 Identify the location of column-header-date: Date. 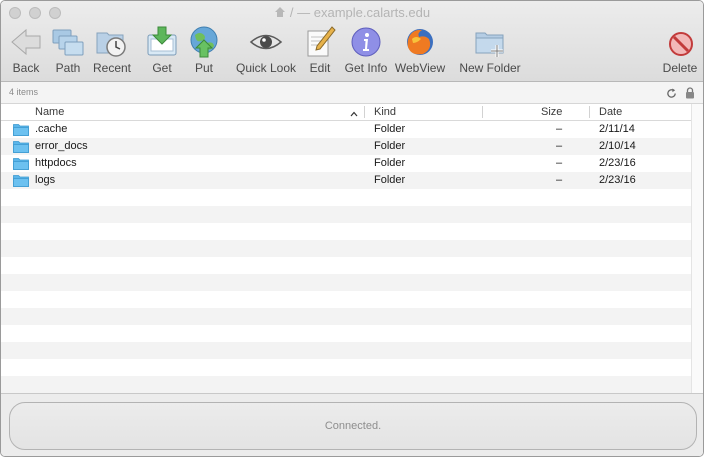
(610, 112).